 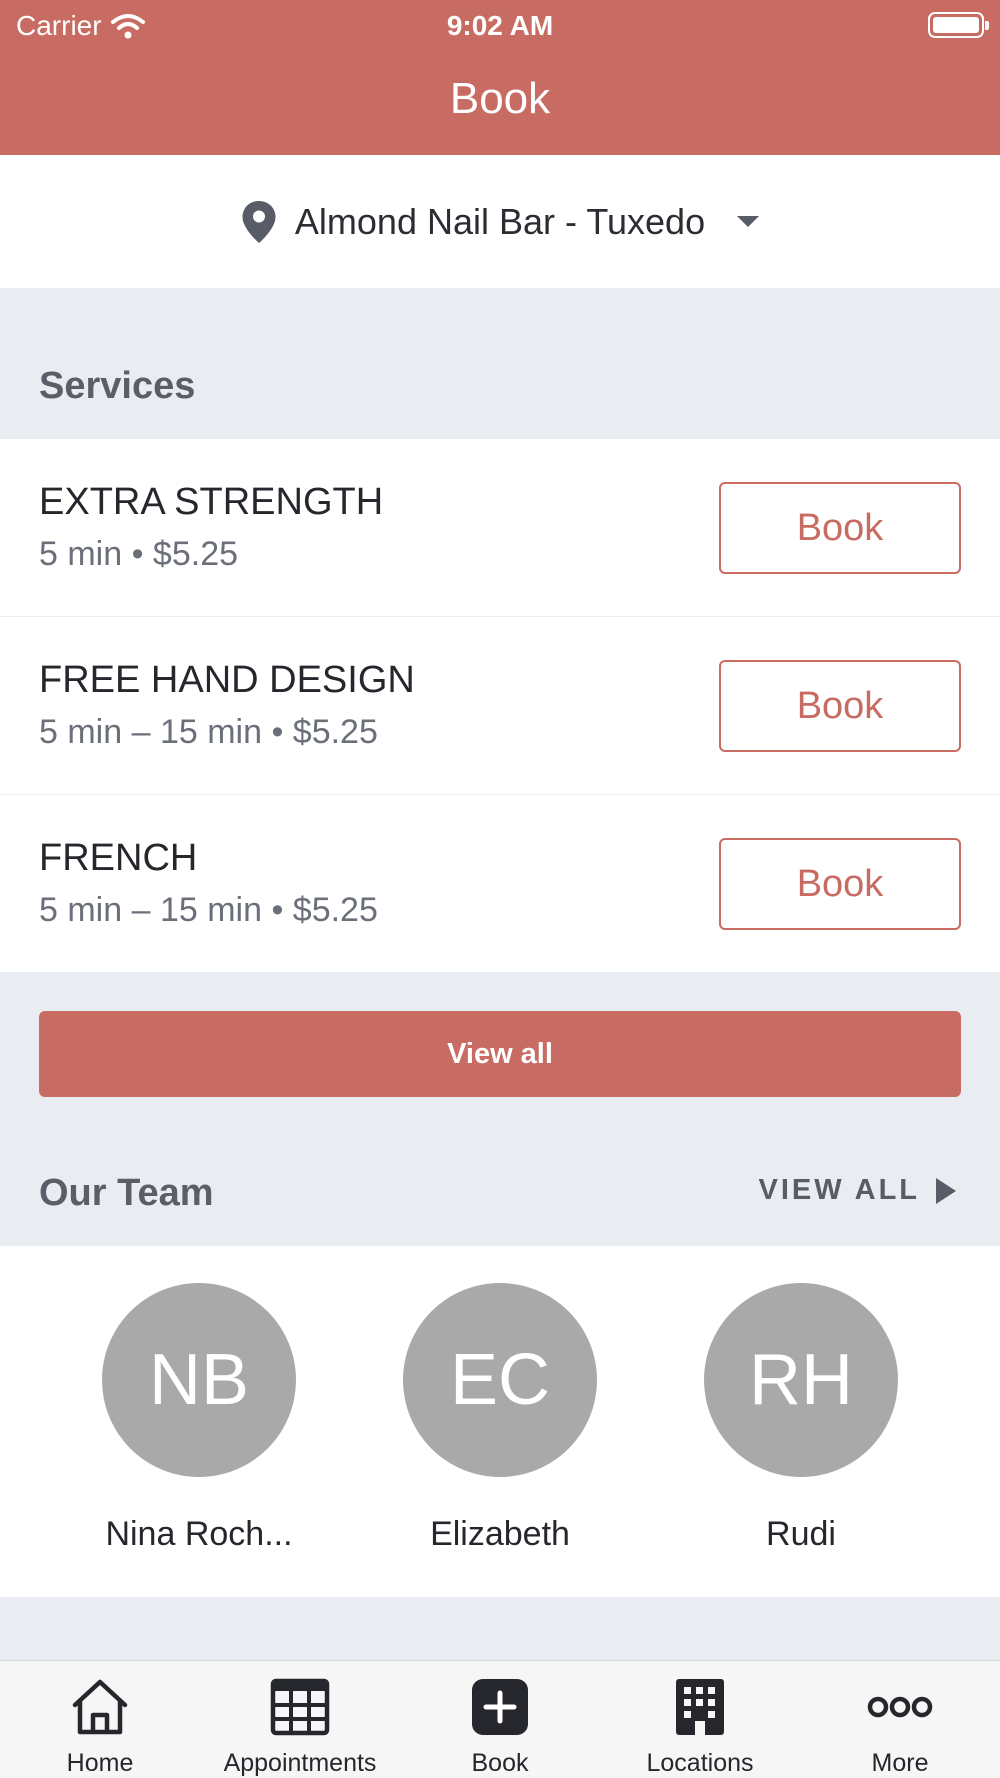 I want to click on view-all-team-label: VIEW ALL, so click(x=839, y=1190).